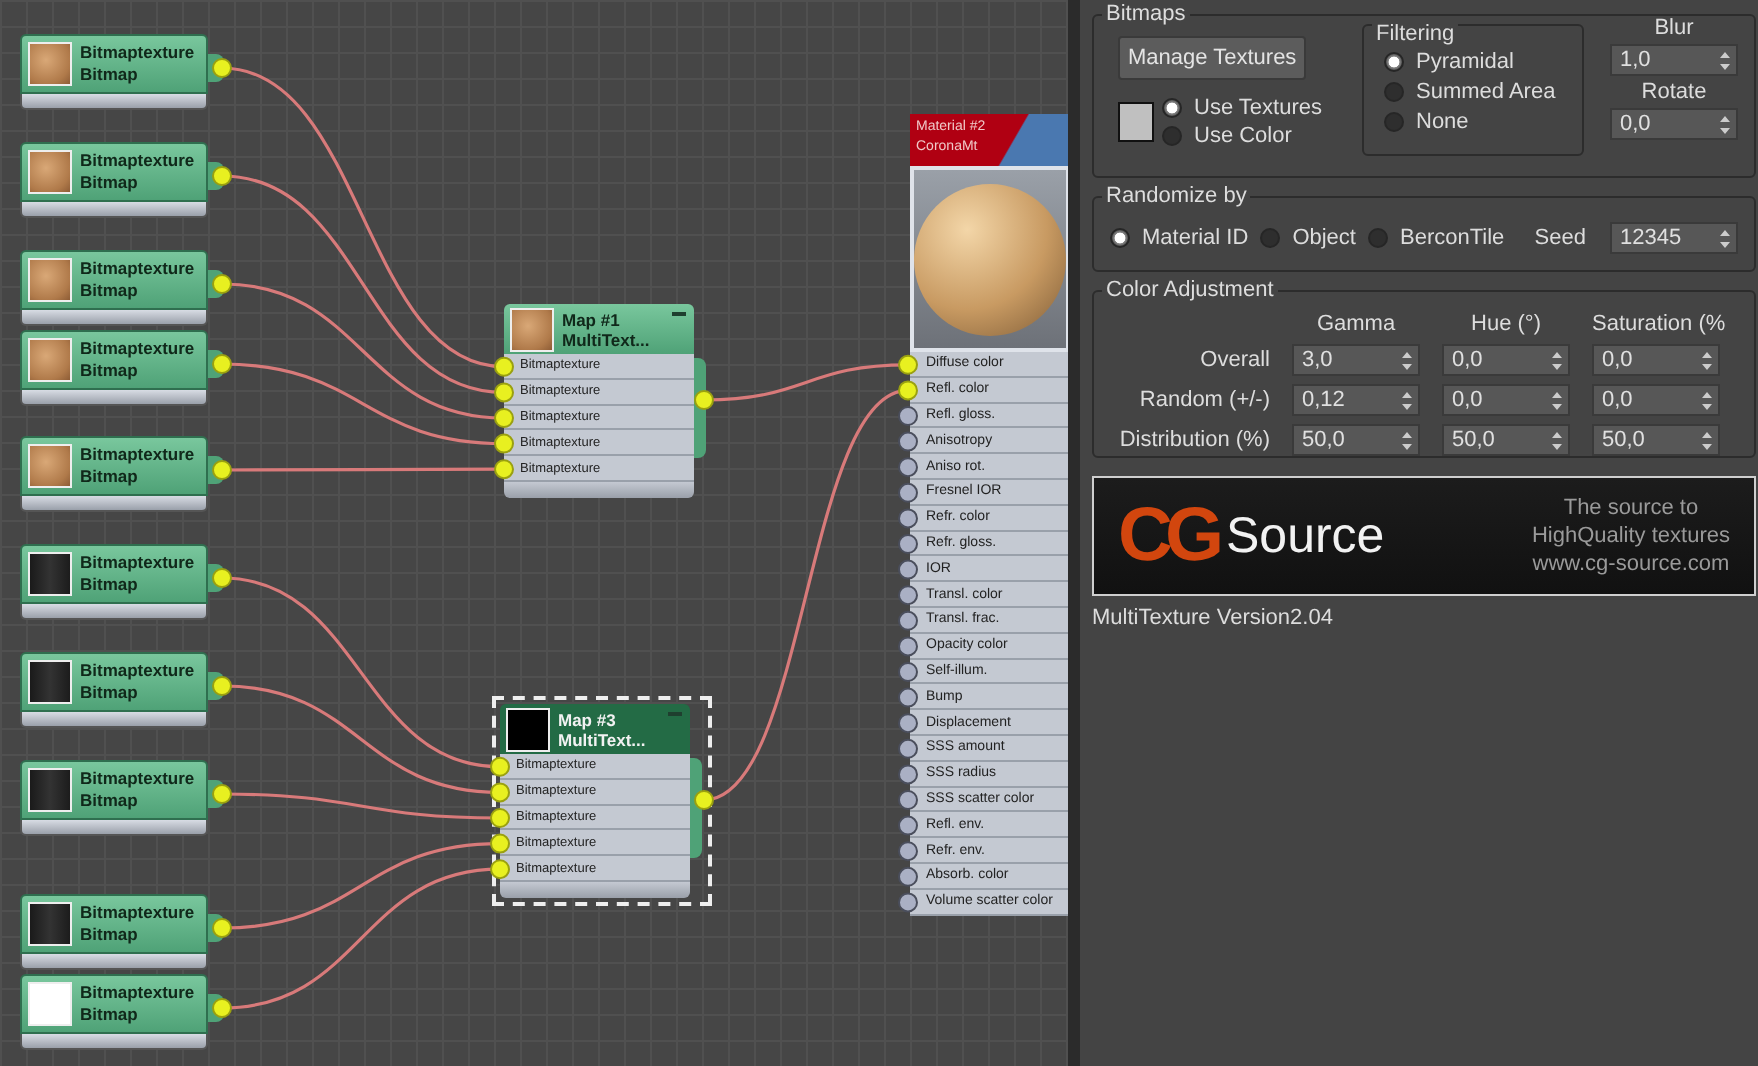 This screenshot has width=1758, height=1066. I want to click on spinner-field: 3,0, so click(1356, 360).